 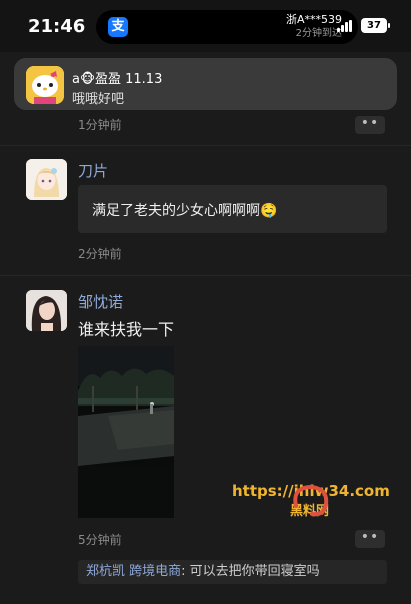 I want to click on ride-eta: 2分钟到达, so click(x=318, y=33).